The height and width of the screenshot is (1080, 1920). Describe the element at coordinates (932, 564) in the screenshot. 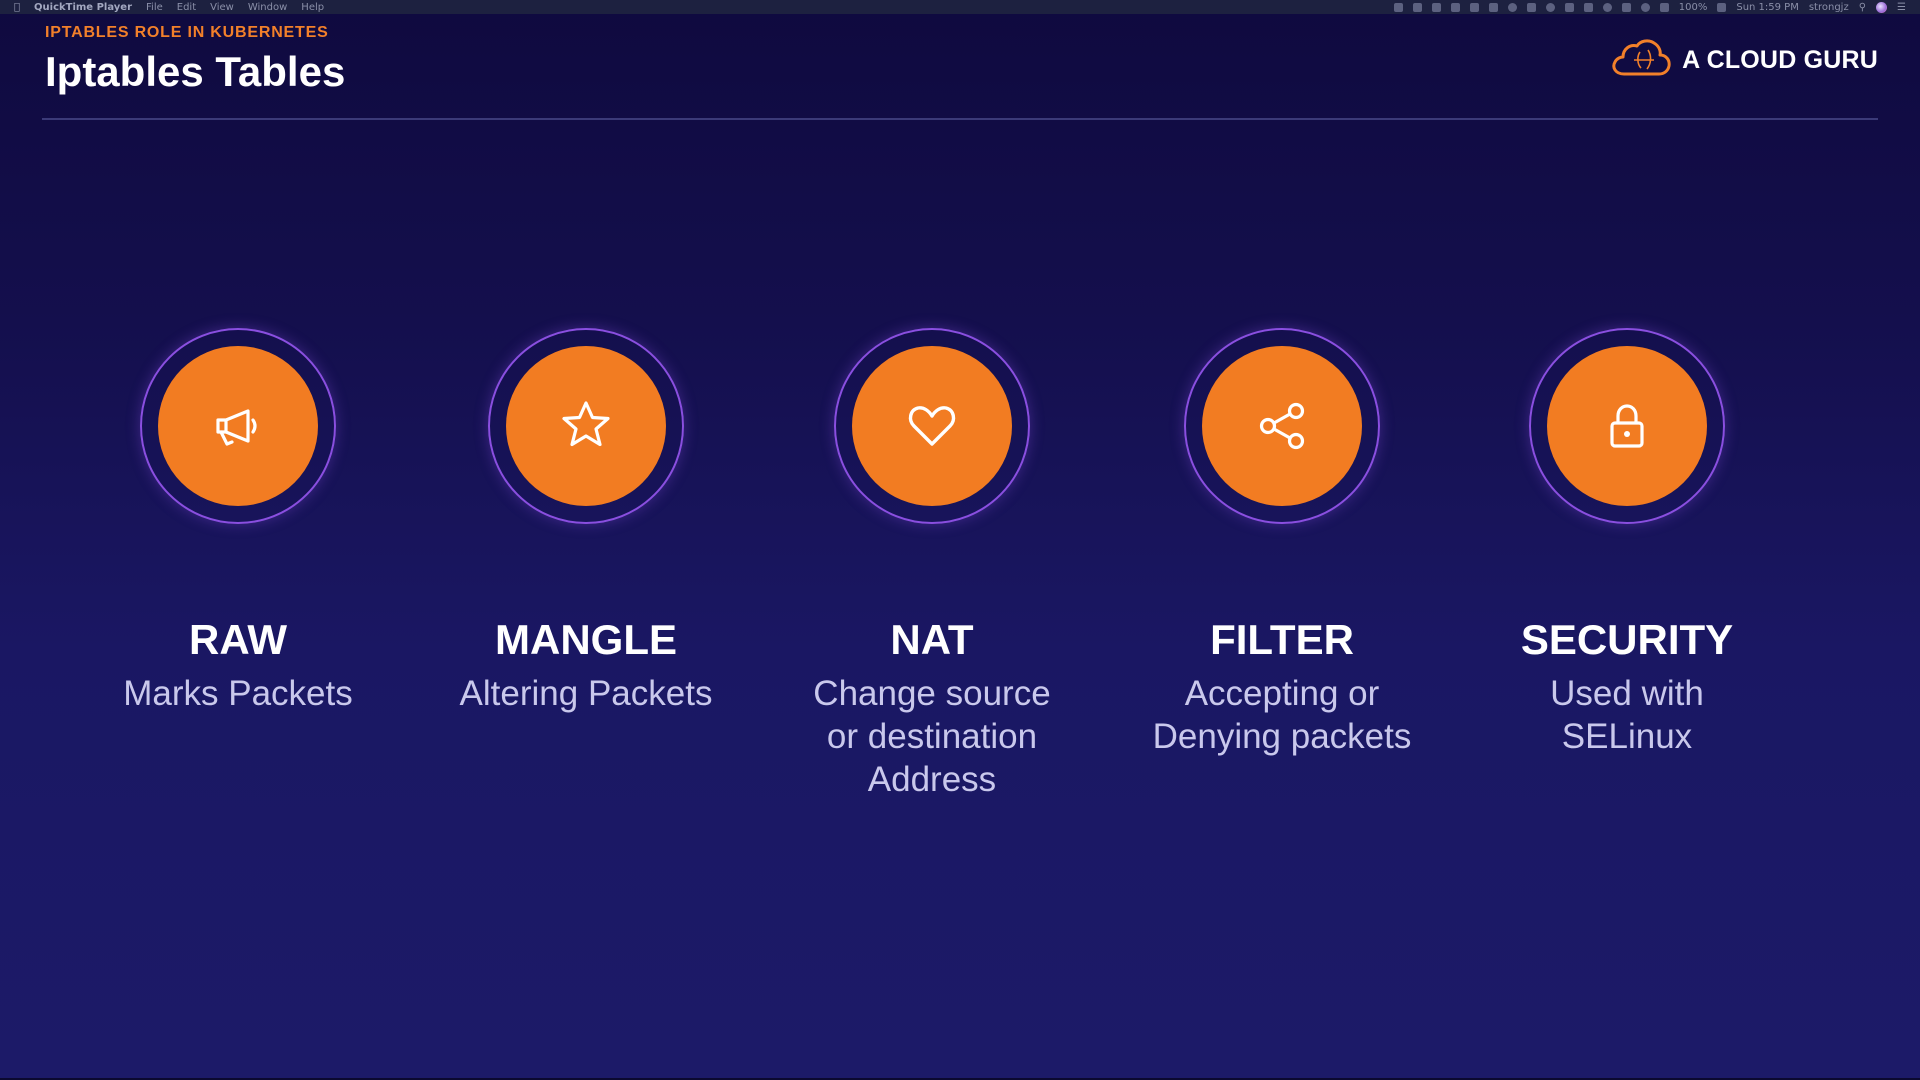

I see `card-nat: NAT Change source or destination Address` at that location.